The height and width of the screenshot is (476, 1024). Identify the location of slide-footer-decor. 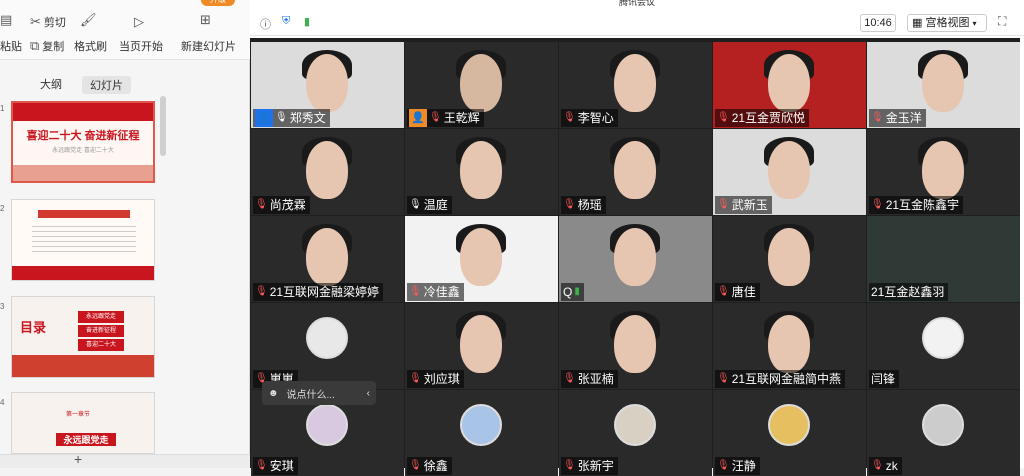
(83, 273).